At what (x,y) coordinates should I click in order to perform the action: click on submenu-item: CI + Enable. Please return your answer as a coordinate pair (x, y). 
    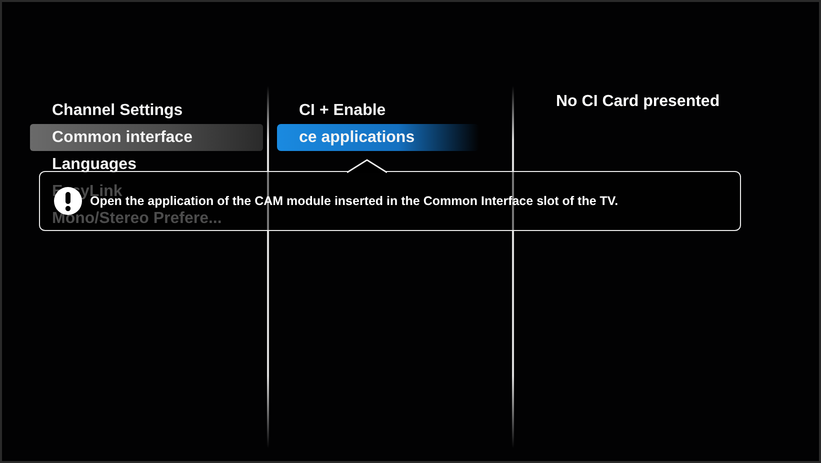
    Looking at the image, I should click on (394, 110).